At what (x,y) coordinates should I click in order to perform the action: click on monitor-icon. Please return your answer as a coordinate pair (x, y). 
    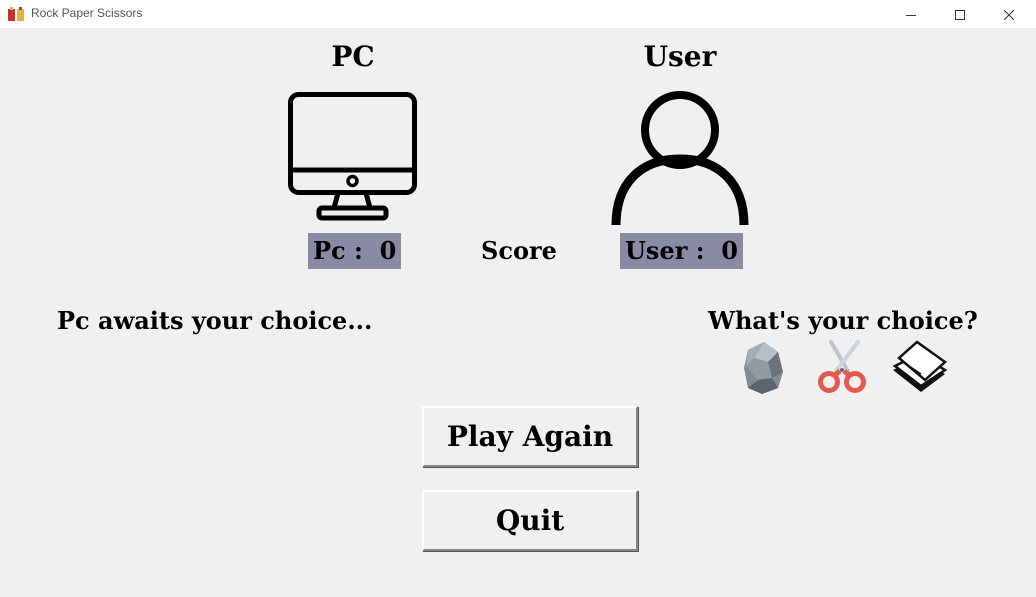
    Looking at the image, I should click on (353, 159).